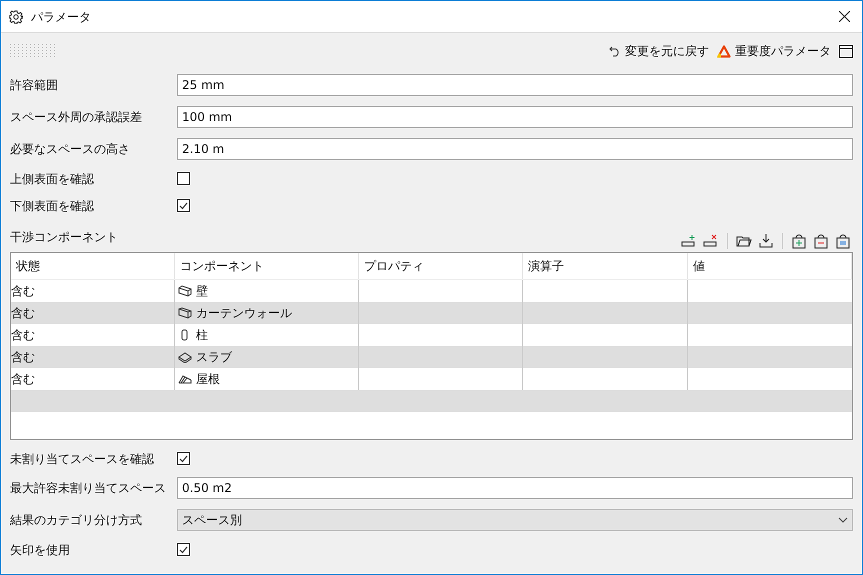 Image resolution: width=863 pixels, height=575 pixels. I want to click on parameters-button: 重要度パラメータ, so click(774, 51).